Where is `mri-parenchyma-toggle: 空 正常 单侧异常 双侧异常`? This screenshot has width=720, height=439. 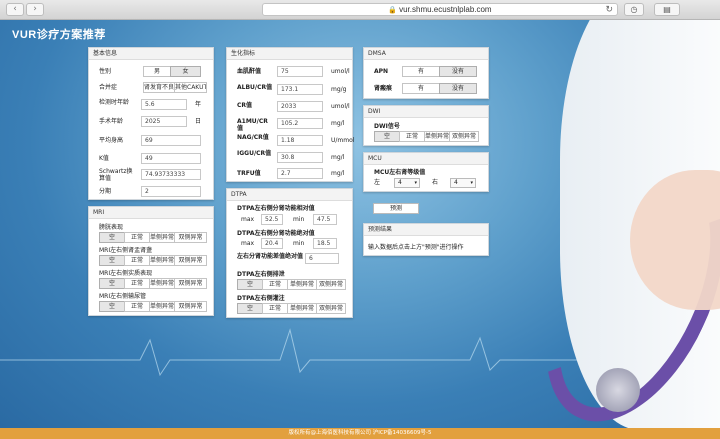 mri-parenchyma-toggle: 空 正常 单侧异常 双侧异常 is located at coordinates (153, 283).